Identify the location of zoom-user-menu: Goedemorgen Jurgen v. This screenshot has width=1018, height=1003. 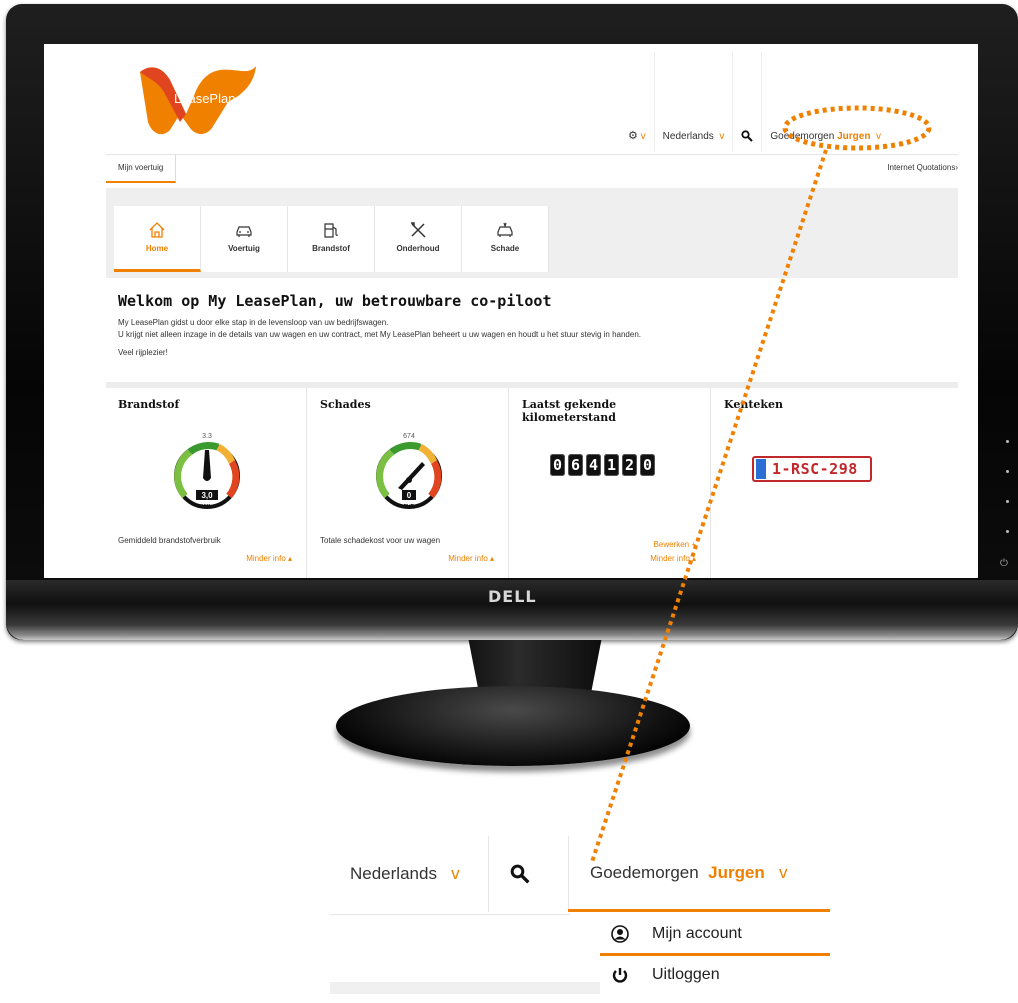
(699, 874).